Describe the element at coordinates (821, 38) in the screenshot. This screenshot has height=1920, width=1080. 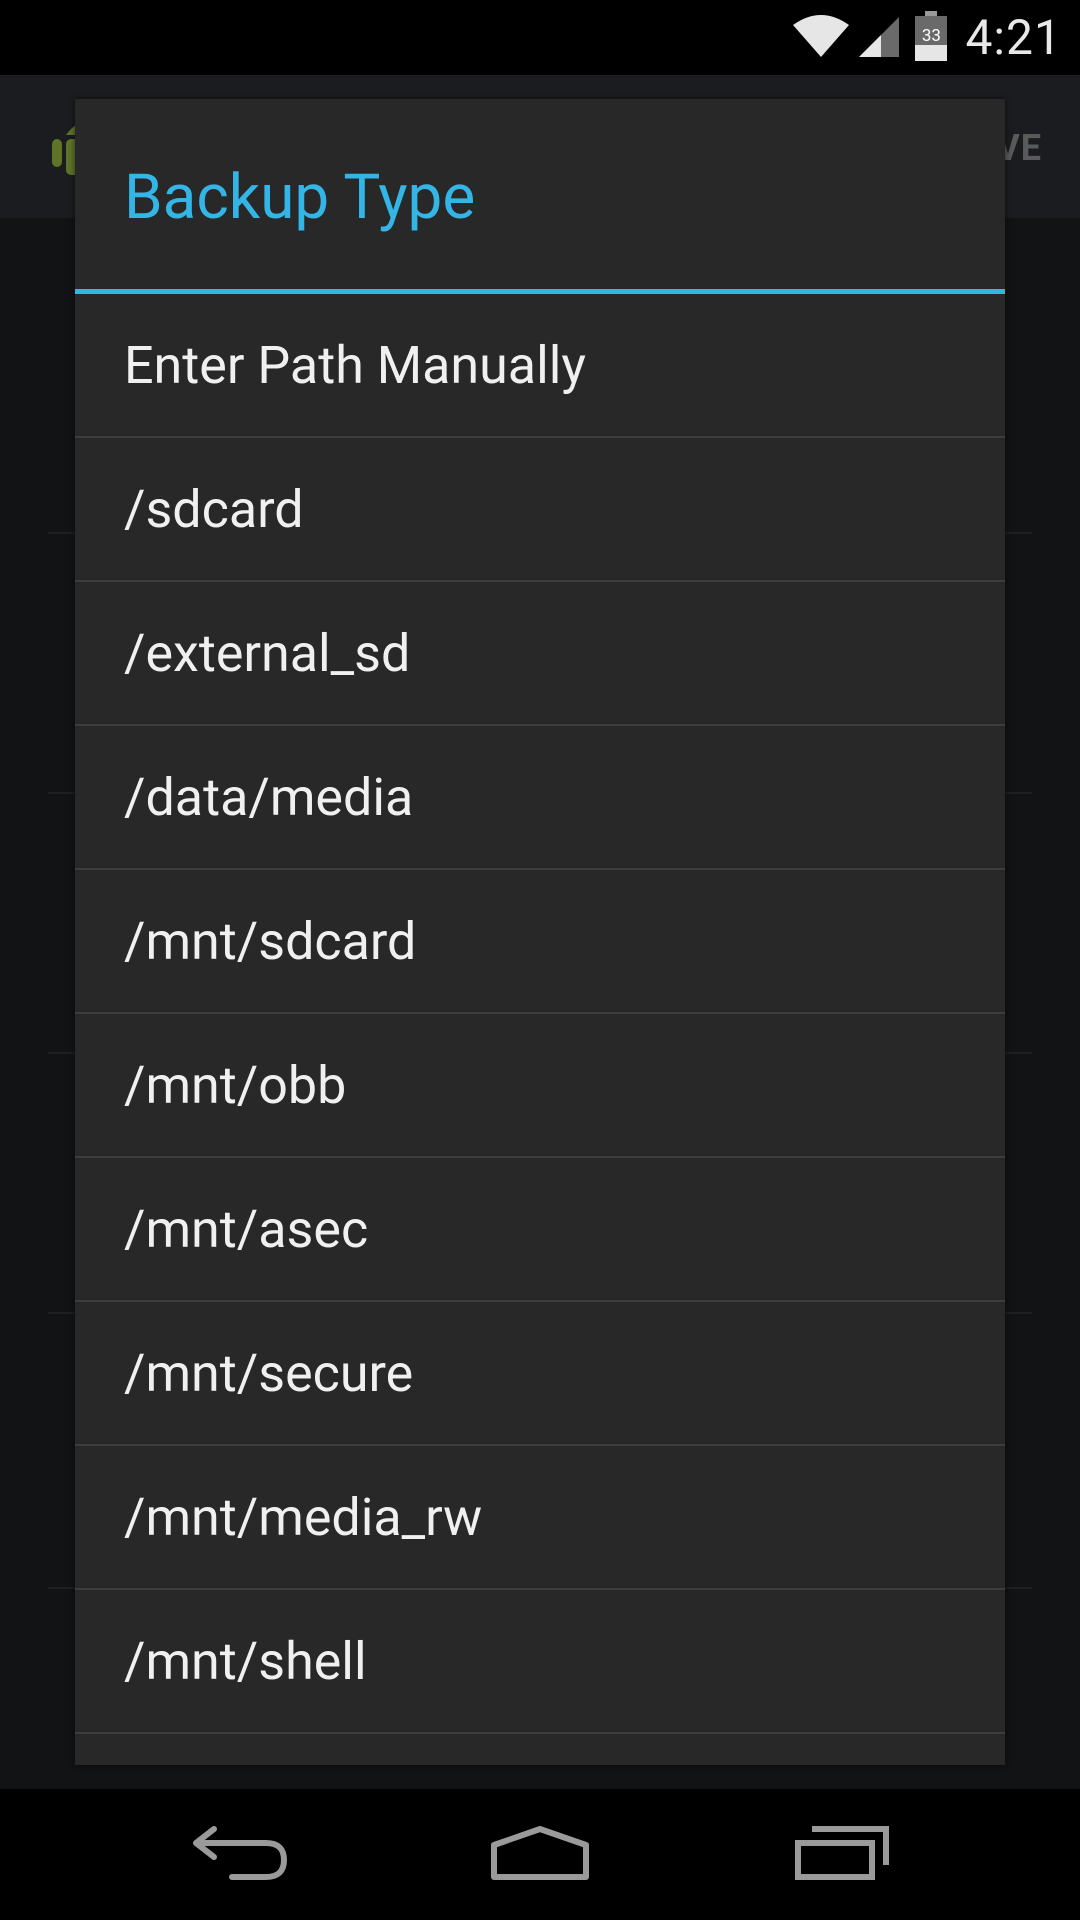
I see `wifi-icon` at that location.